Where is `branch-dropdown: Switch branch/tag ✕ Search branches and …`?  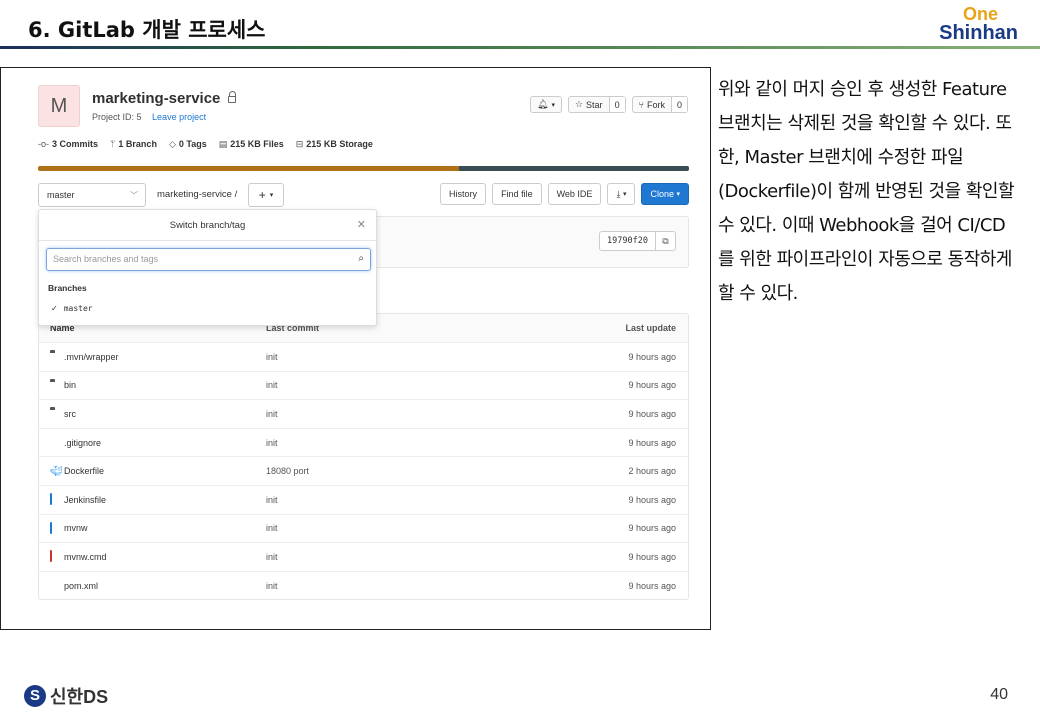
branch-dropdown: Switch branch/tag ✕ Search branches and … is located at coordinates (207, 267).